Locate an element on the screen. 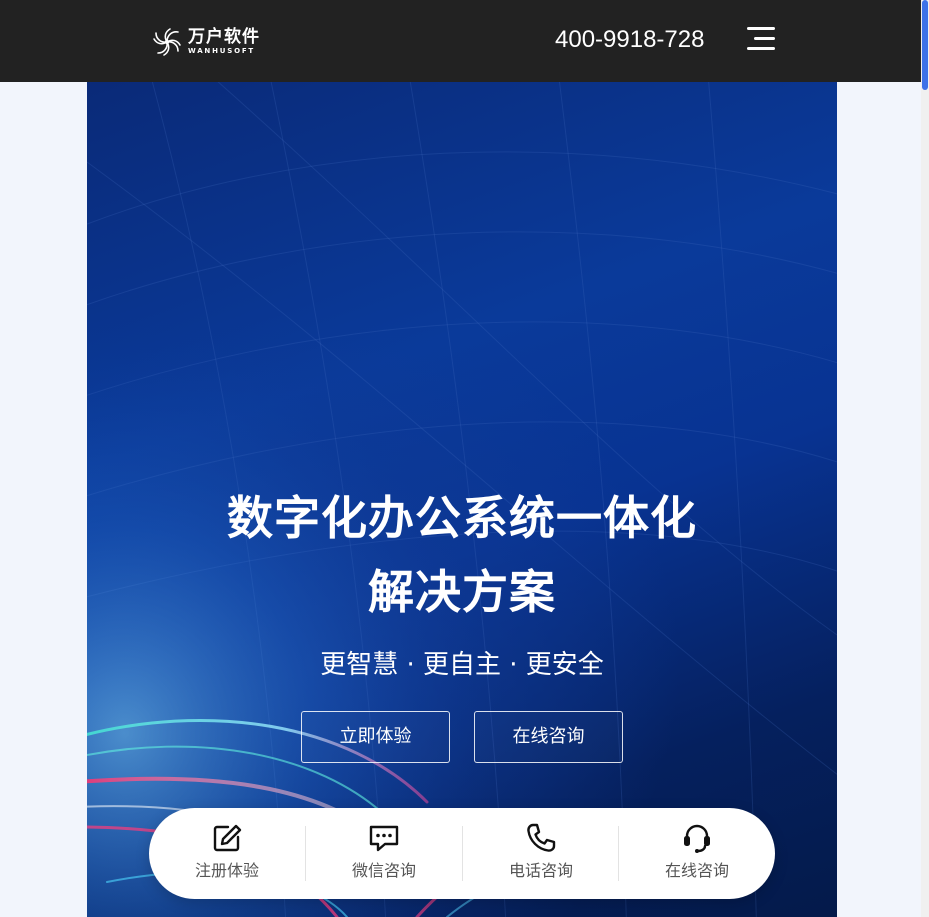  edit-icon is located at coordinates (227, 838).